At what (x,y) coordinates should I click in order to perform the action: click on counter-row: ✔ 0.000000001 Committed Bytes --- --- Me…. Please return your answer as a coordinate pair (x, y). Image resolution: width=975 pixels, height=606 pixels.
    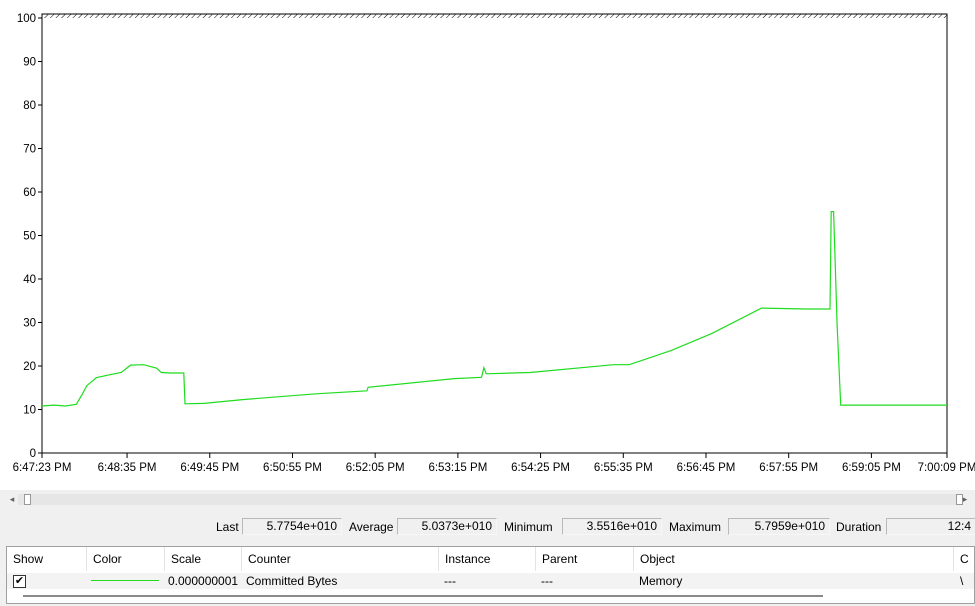
    Looking at the image, I should click on (490, 581).